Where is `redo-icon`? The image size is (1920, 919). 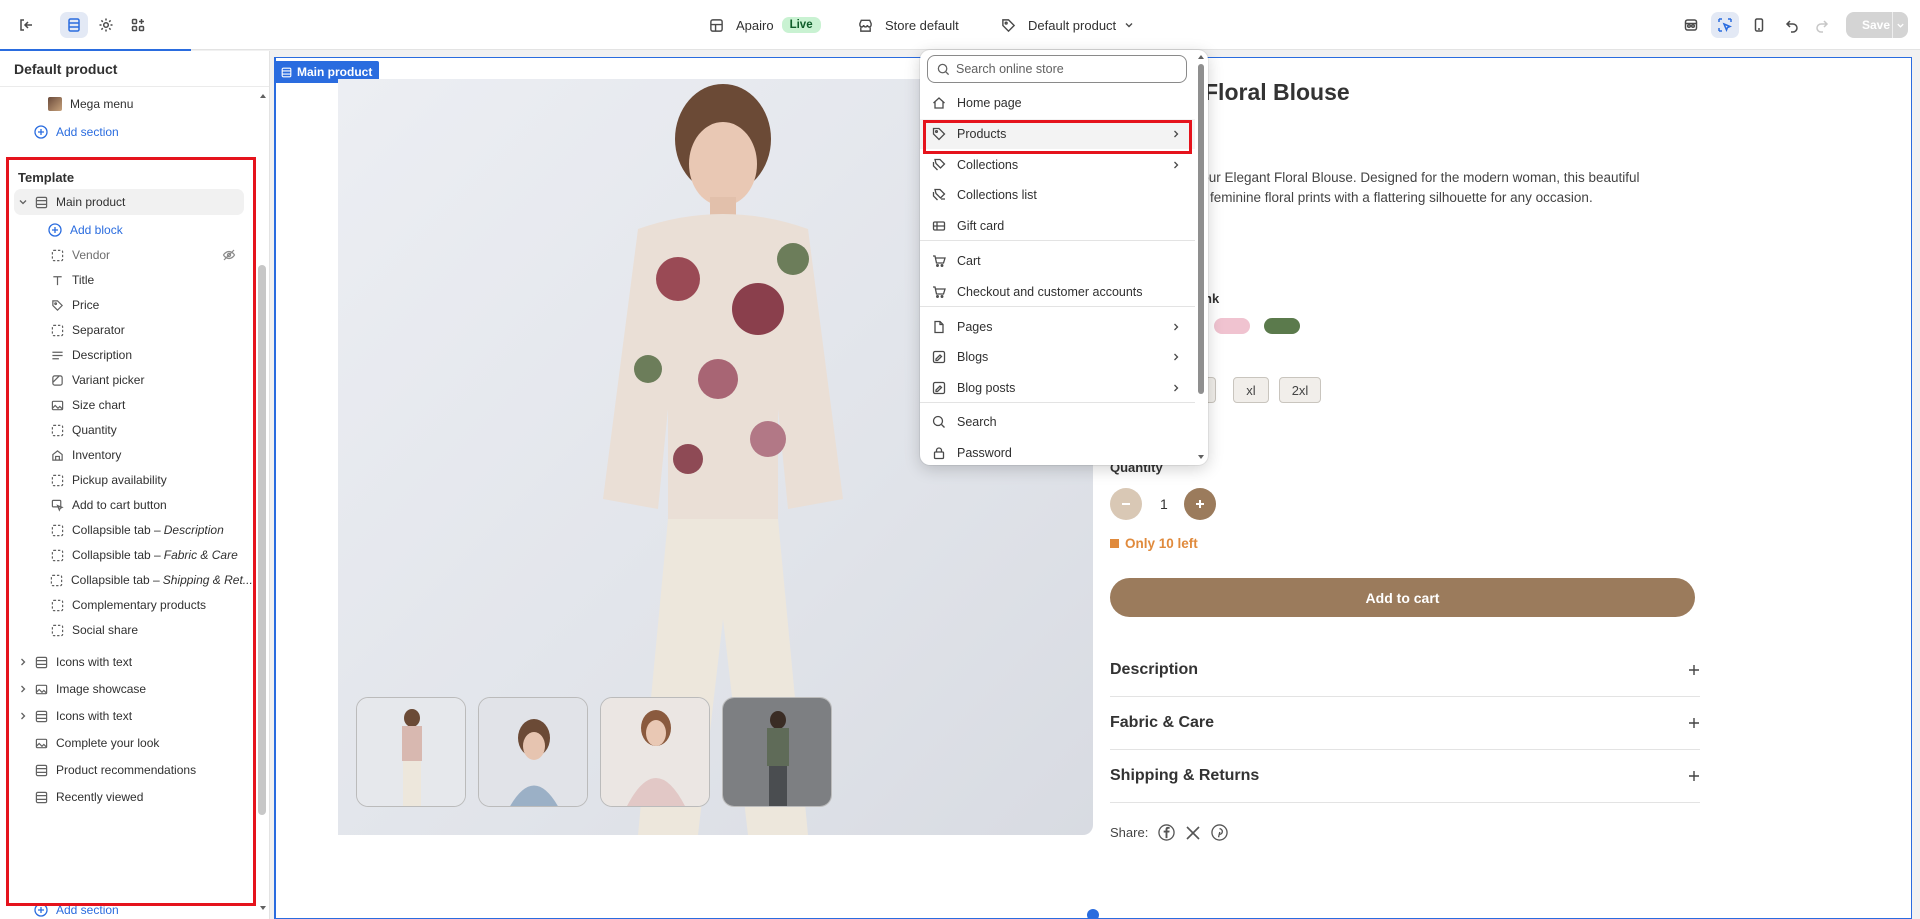
redo-icon is located at coordinates (1822, 25).